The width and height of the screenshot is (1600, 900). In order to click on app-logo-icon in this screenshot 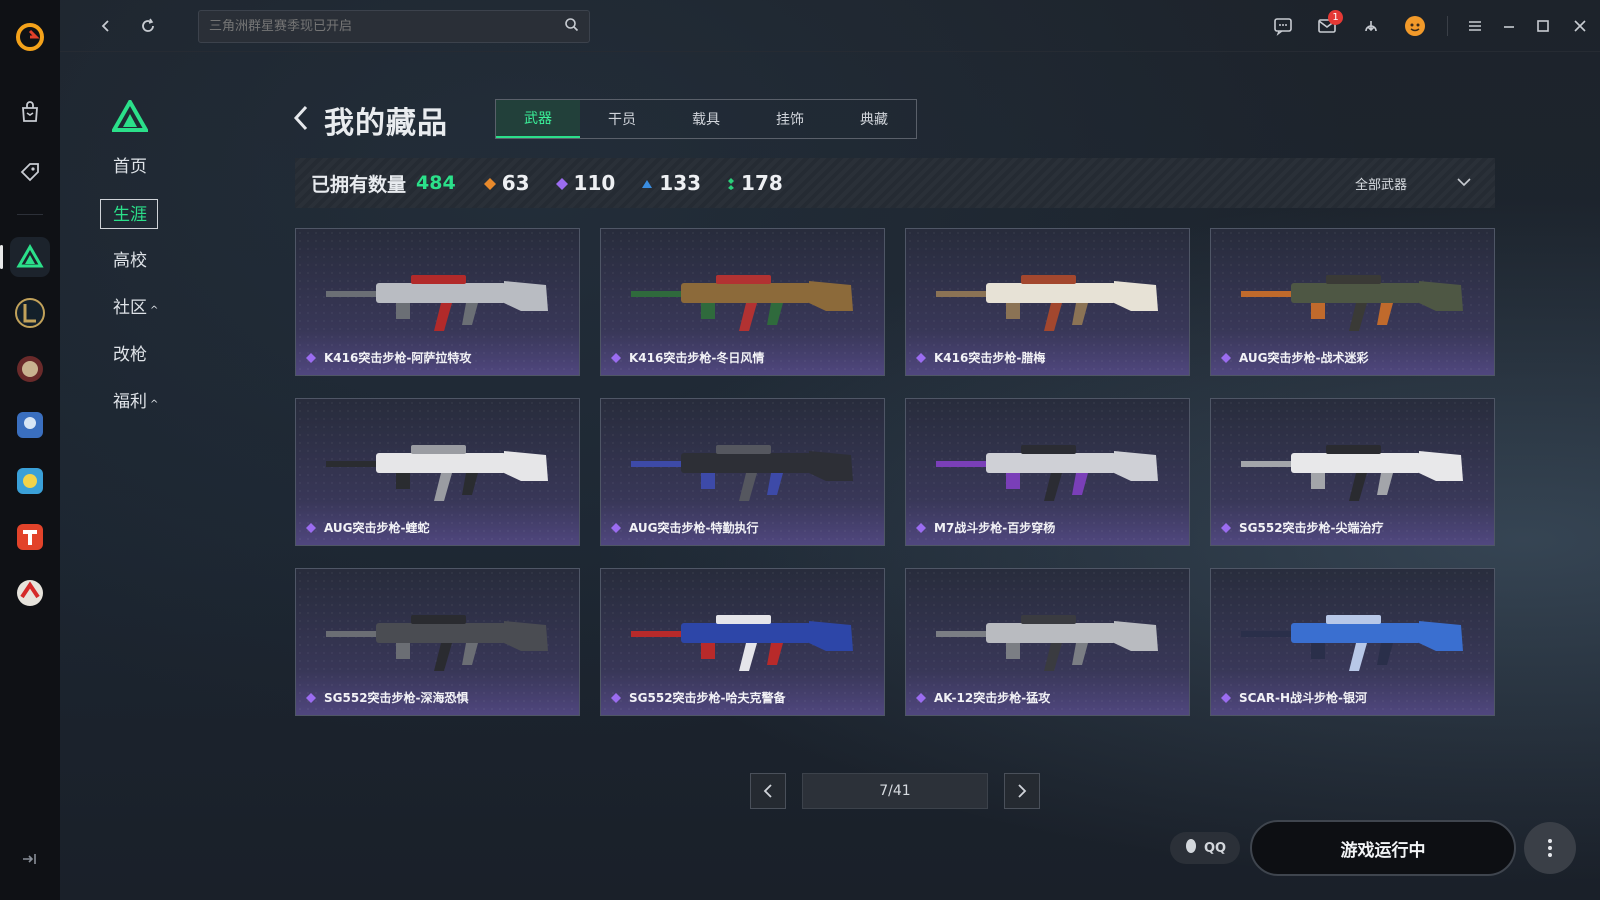, I will do `click(30, 37)`.